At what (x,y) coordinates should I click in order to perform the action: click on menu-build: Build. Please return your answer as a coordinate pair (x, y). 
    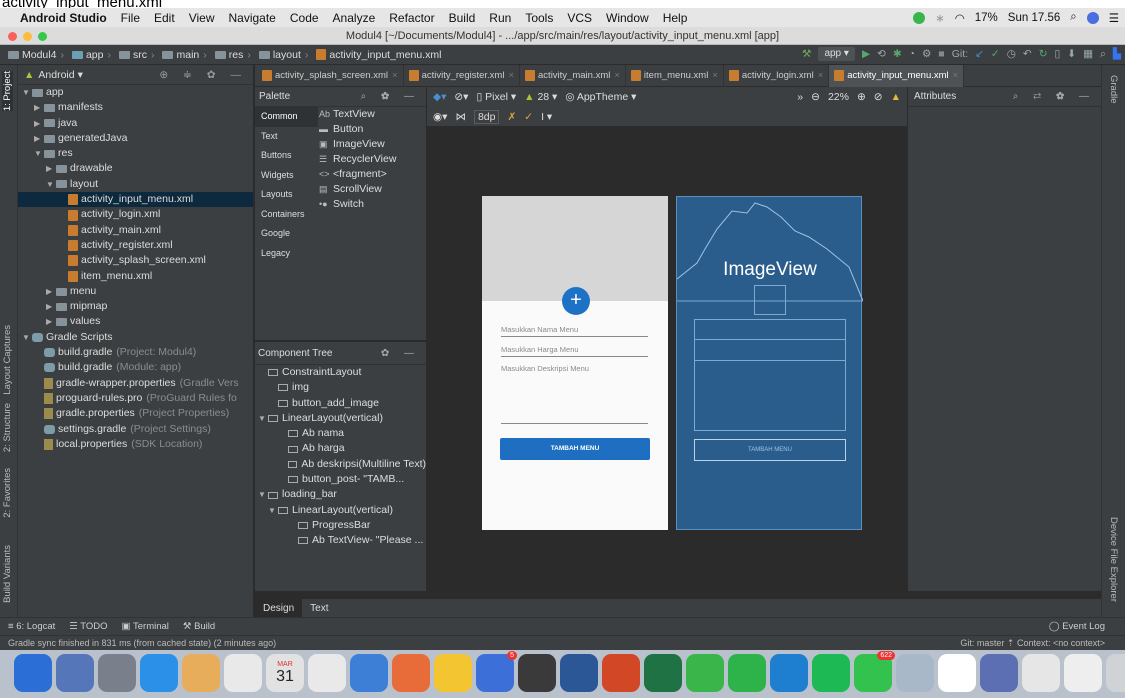
    Looking at the image, I should click on (462, 18).